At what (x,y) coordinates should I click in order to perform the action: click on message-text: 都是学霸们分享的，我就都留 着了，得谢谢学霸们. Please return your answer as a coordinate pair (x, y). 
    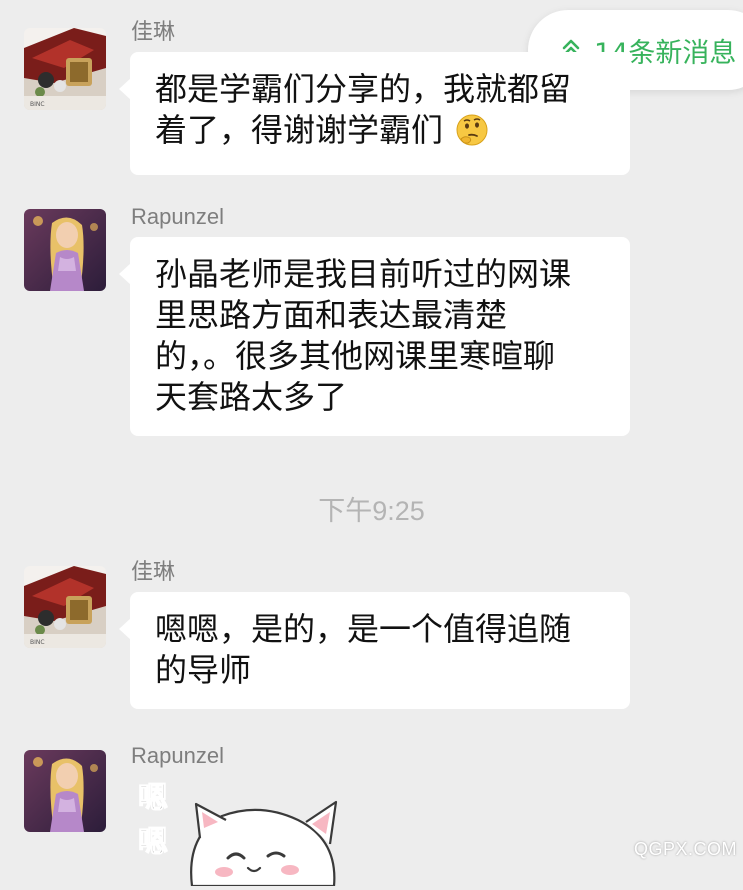
    Looking at the image, I should click on (363, 109).